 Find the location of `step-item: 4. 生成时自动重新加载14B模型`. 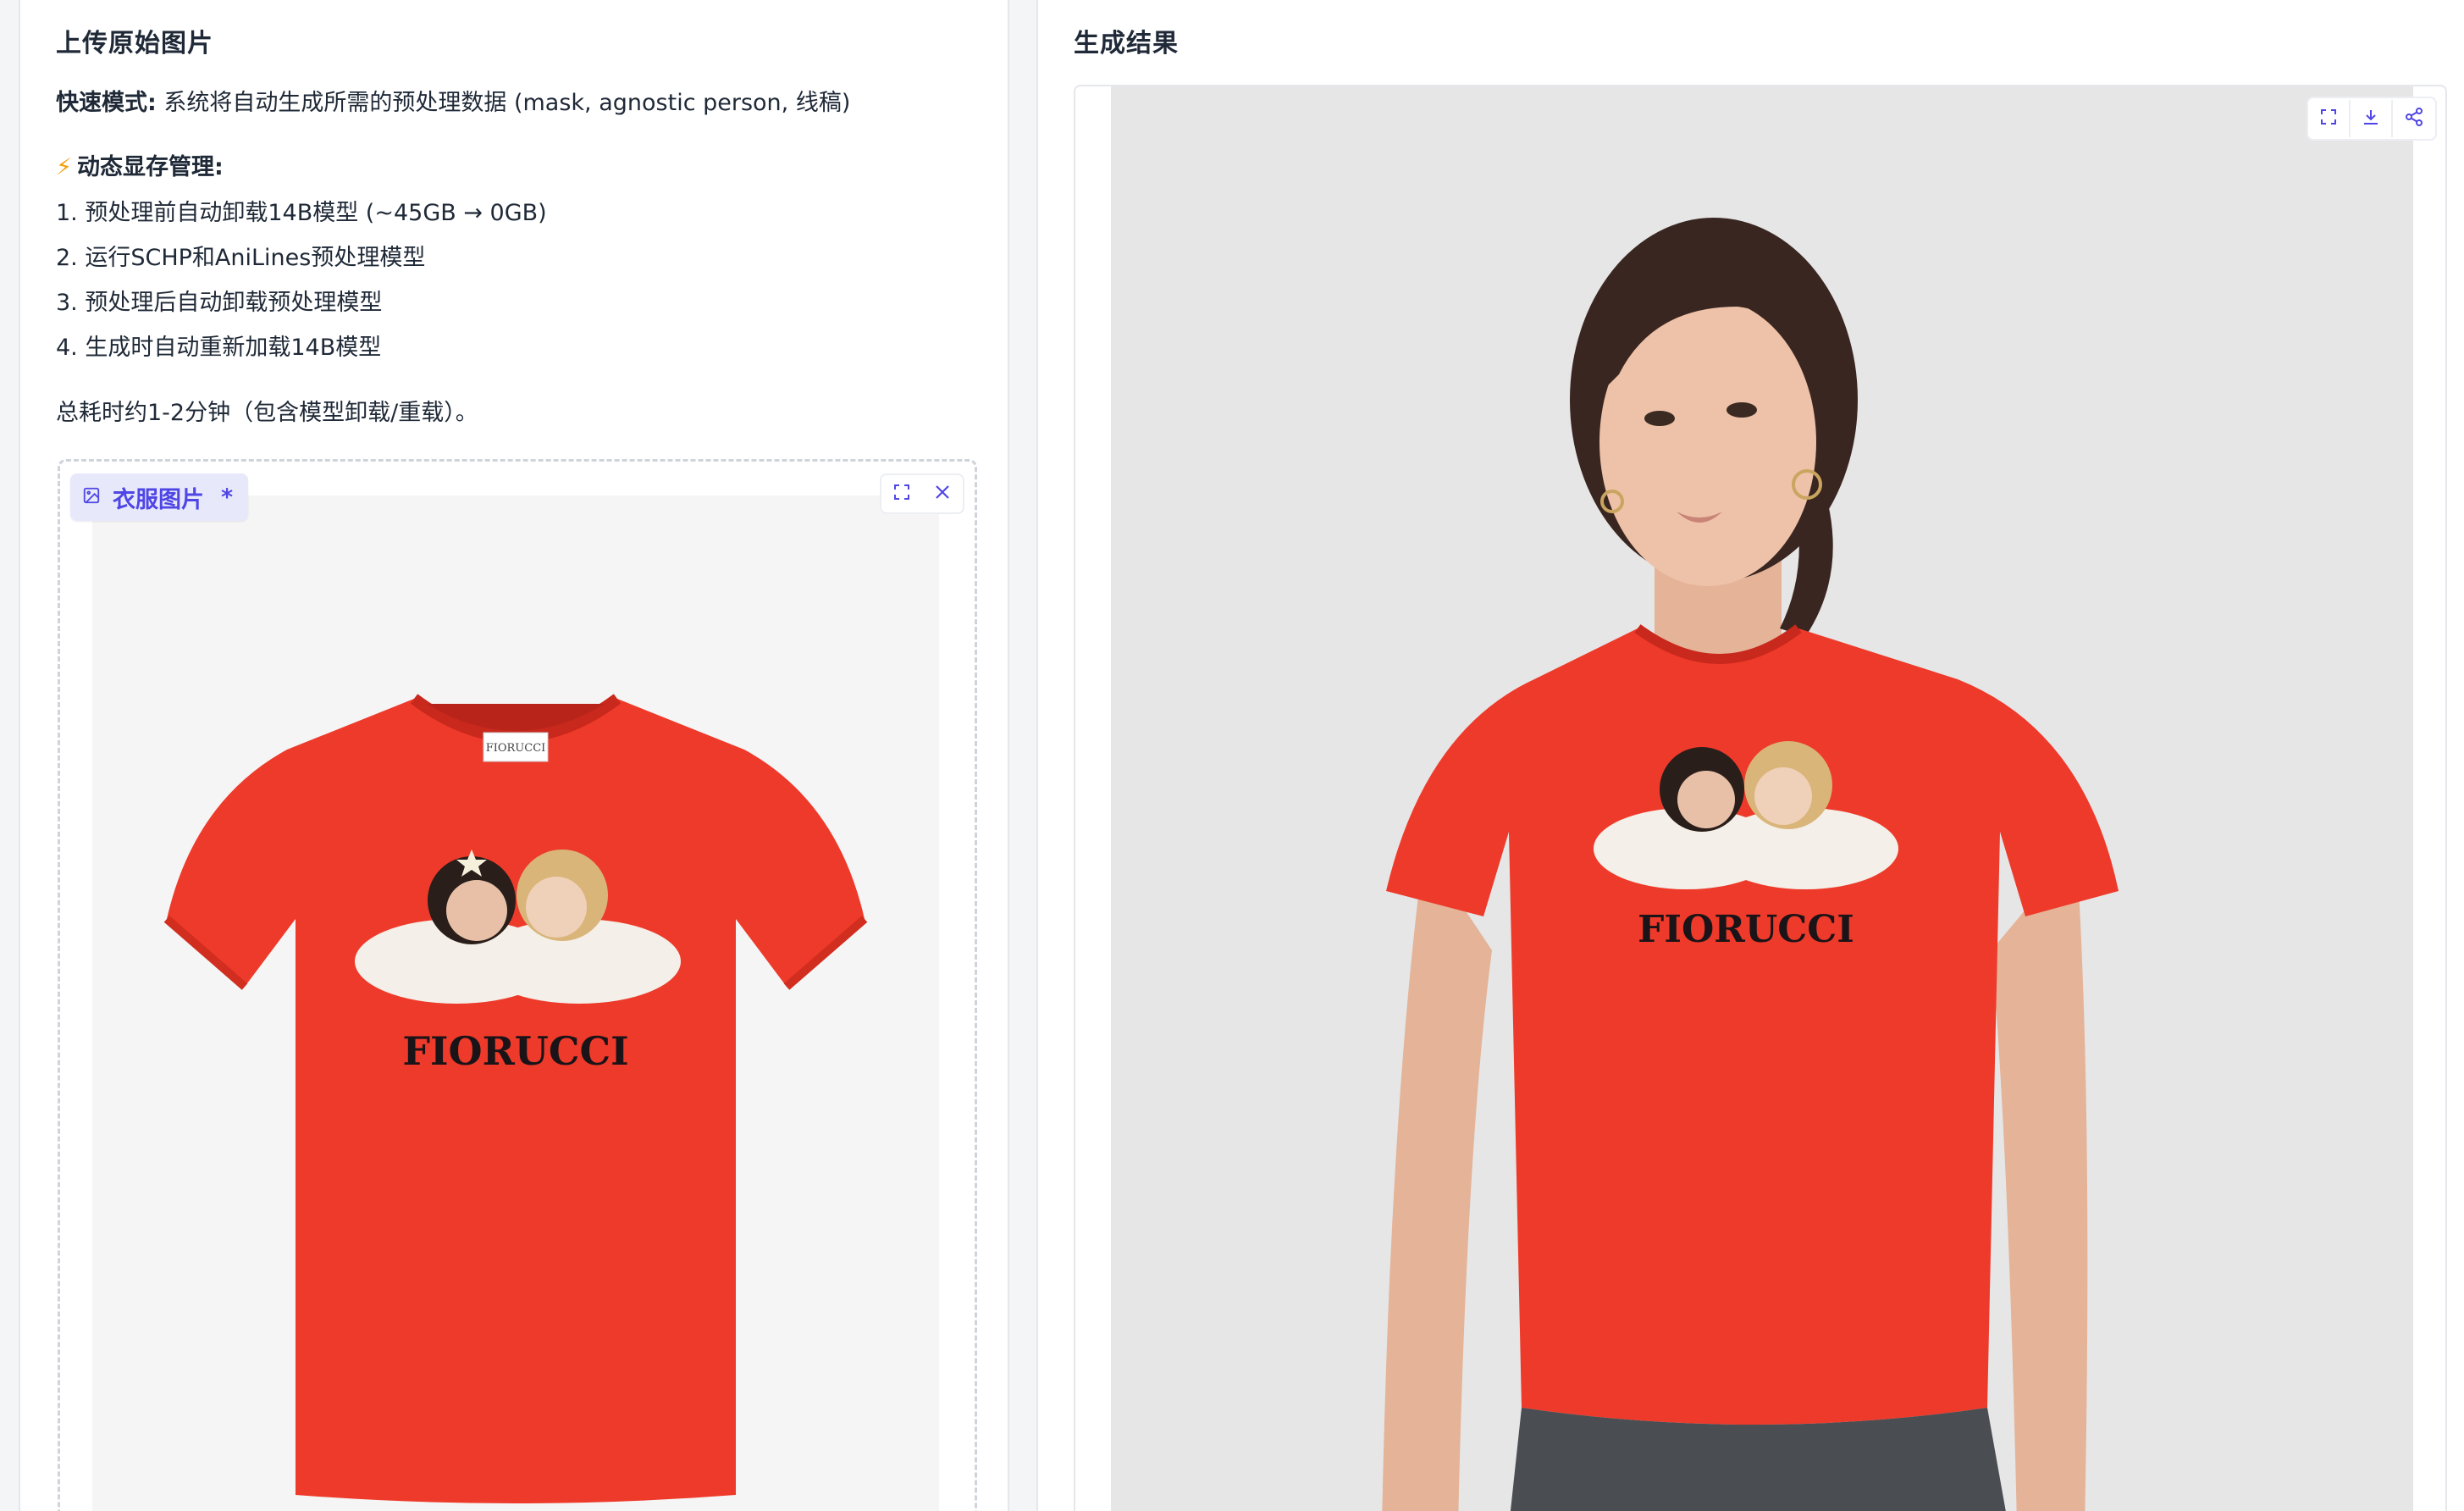

step-item: 4. 生成时自动重新加载14B模型 is located at coordinates (219, 348).